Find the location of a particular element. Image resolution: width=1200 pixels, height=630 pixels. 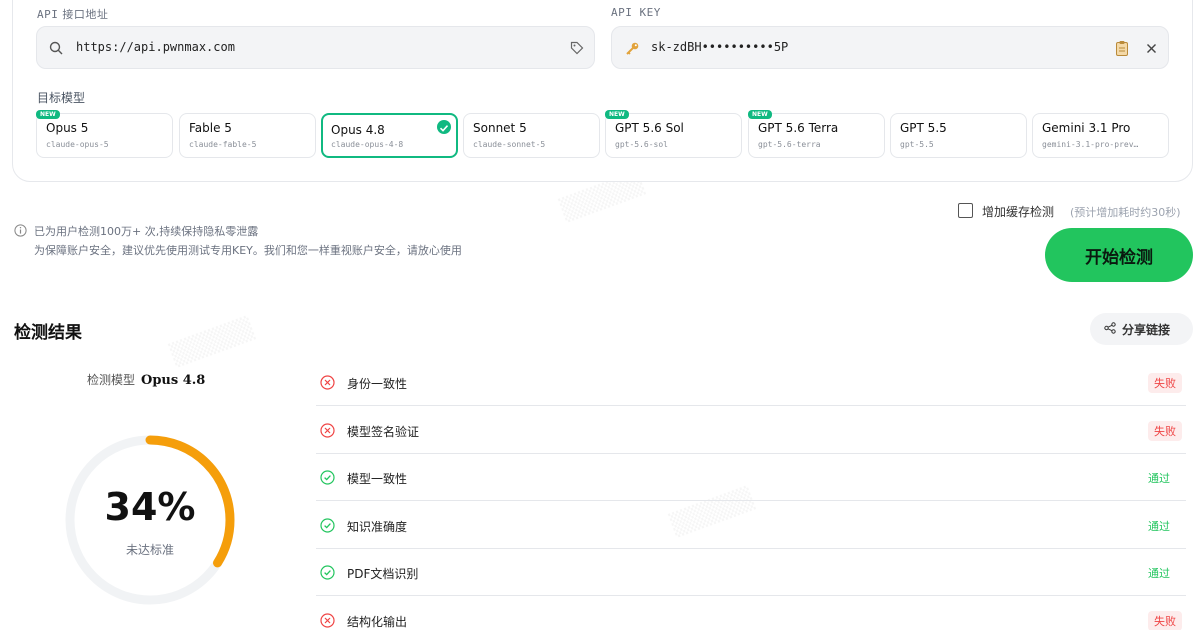

check-label: 结构化输出 is located at coordinates (377, 621).